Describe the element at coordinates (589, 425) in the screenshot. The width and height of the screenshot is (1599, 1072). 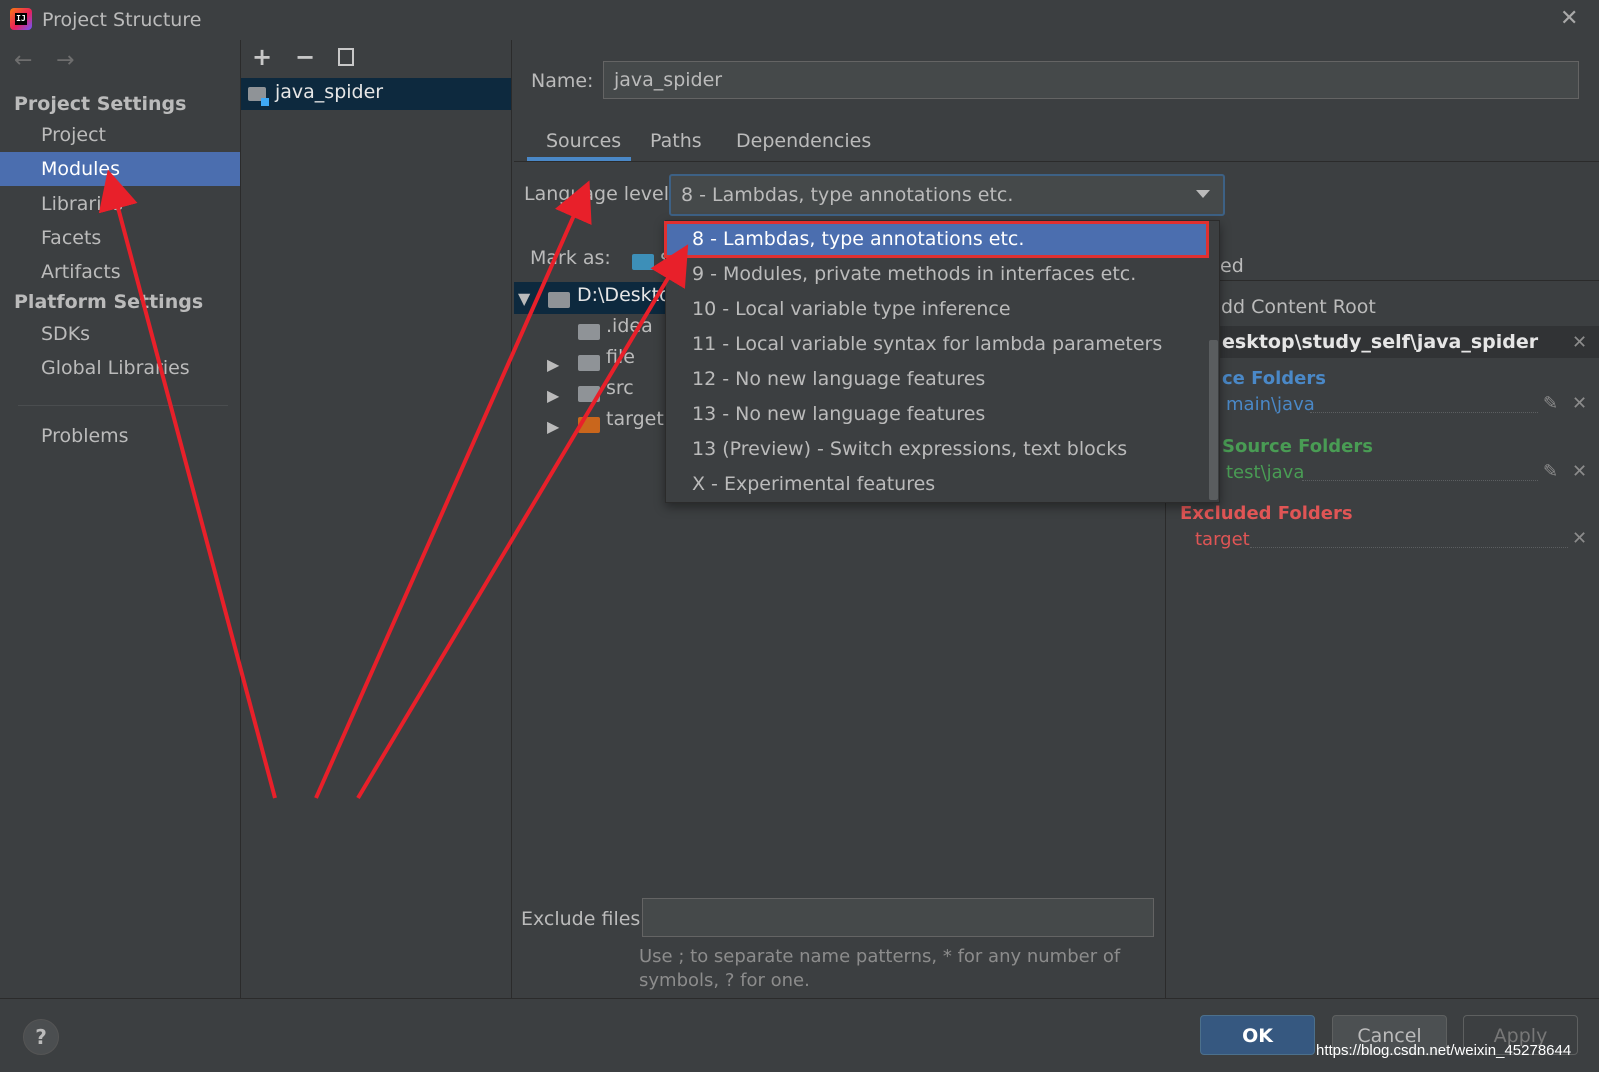
I see `excluded-folder-icon` at that location.